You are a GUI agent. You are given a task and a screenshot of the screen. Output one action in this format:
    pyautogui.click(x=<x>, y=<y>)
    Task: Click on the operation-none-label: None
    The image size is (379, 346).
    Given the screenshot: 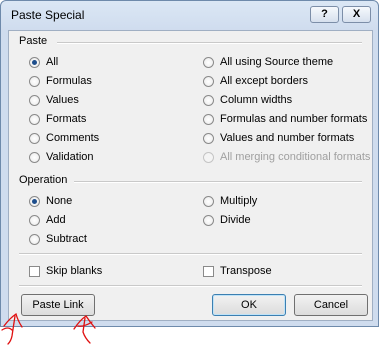 What is the action you would take?
    pyautogui.click(x=59, y=201)
    